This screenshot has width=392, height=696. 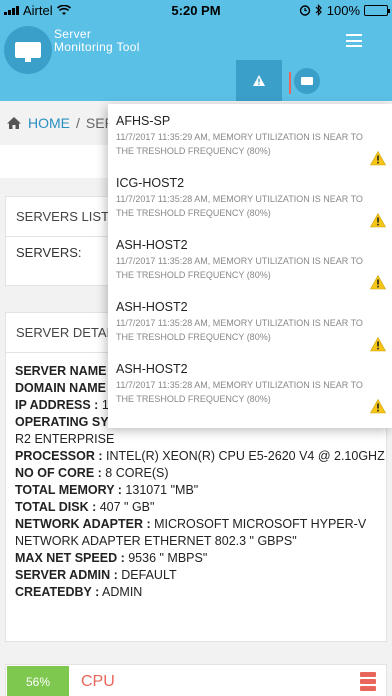 What do you see at coordinates (196, 680) in the screenshot?
I see `cpu-panel: 56% CPU` at bounding box center [196, 680].